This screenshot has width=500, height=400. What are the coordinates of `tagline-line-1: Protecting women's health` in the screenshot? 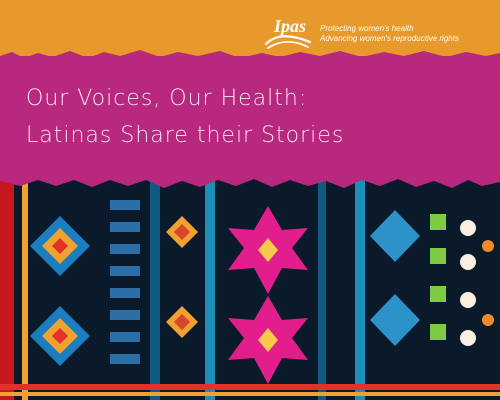 It's located at (367, 28).